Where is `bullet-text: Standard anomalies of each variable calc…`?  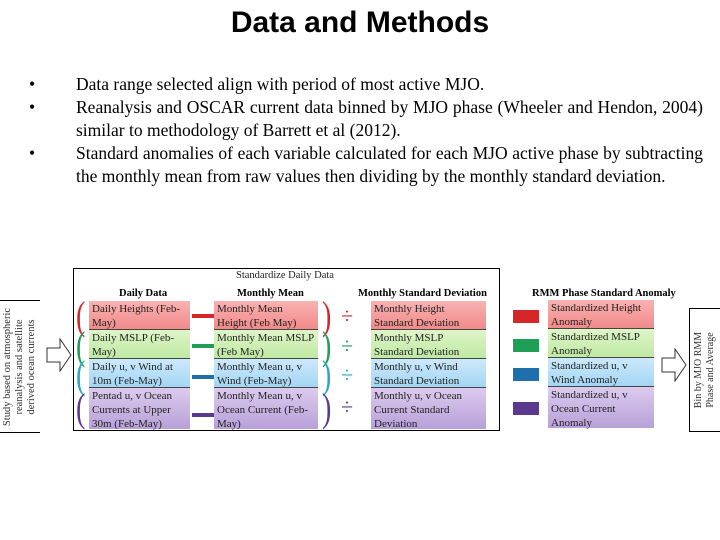 bullet-text: Standard anomalies of each variable calc… is located at coordinates (389, 164).